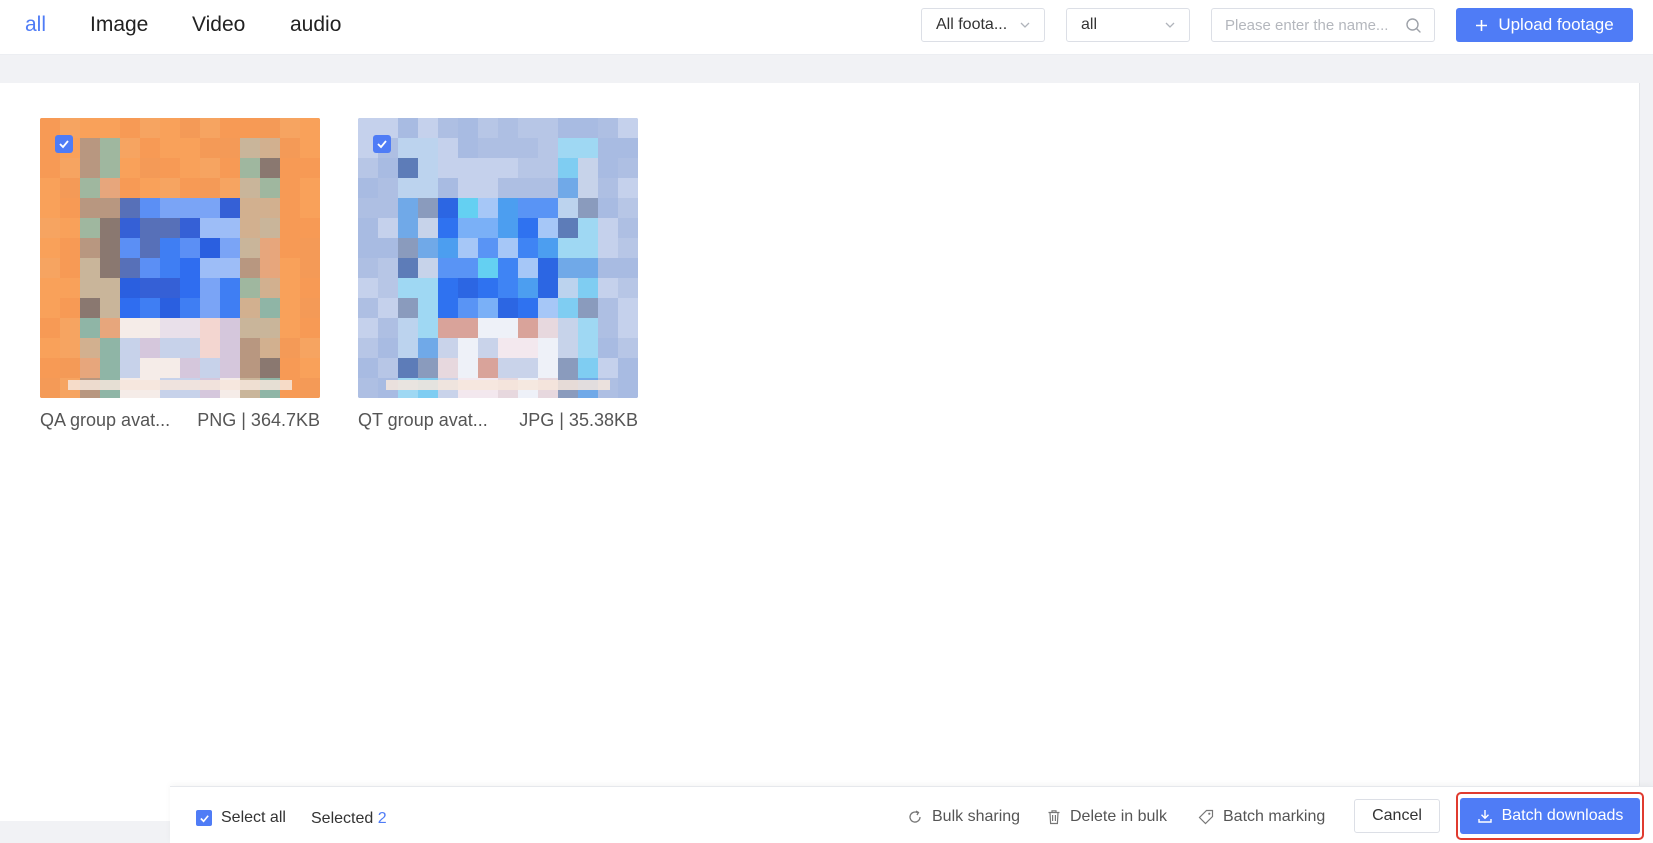 The width and height of the screenshot is (1653, 843). I want to click on batch-marking-button: Batch marking, so click(1261, 817).